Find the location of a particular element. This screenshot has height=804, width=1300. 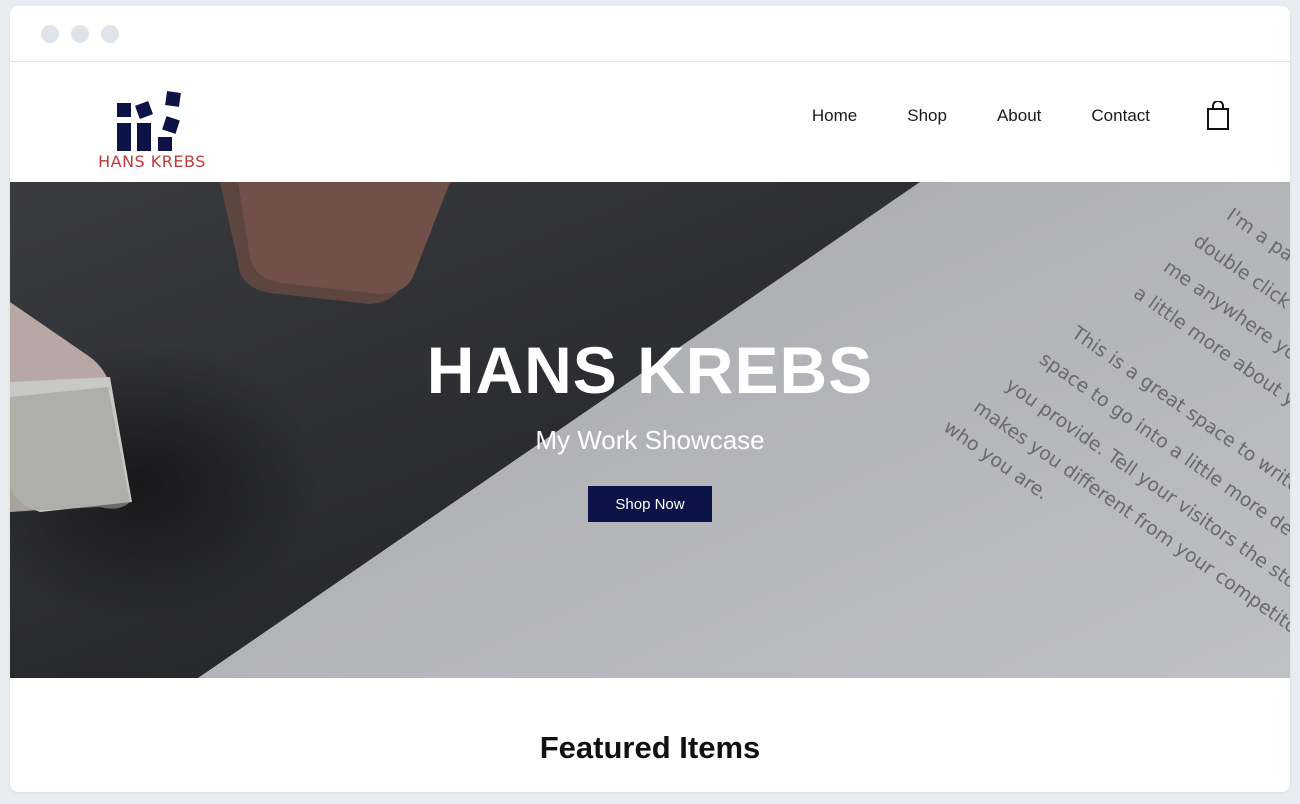

nav-item-about: About is located at coordinates (1019, 116).